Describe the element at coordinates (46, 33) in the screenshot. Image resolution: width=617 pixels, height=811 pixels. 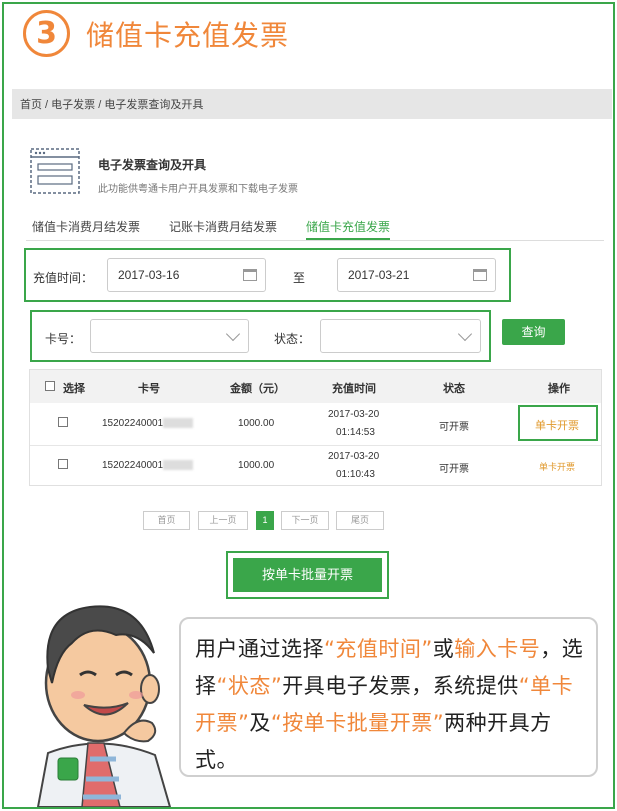
I see `step-number-badge: 3` at that location.